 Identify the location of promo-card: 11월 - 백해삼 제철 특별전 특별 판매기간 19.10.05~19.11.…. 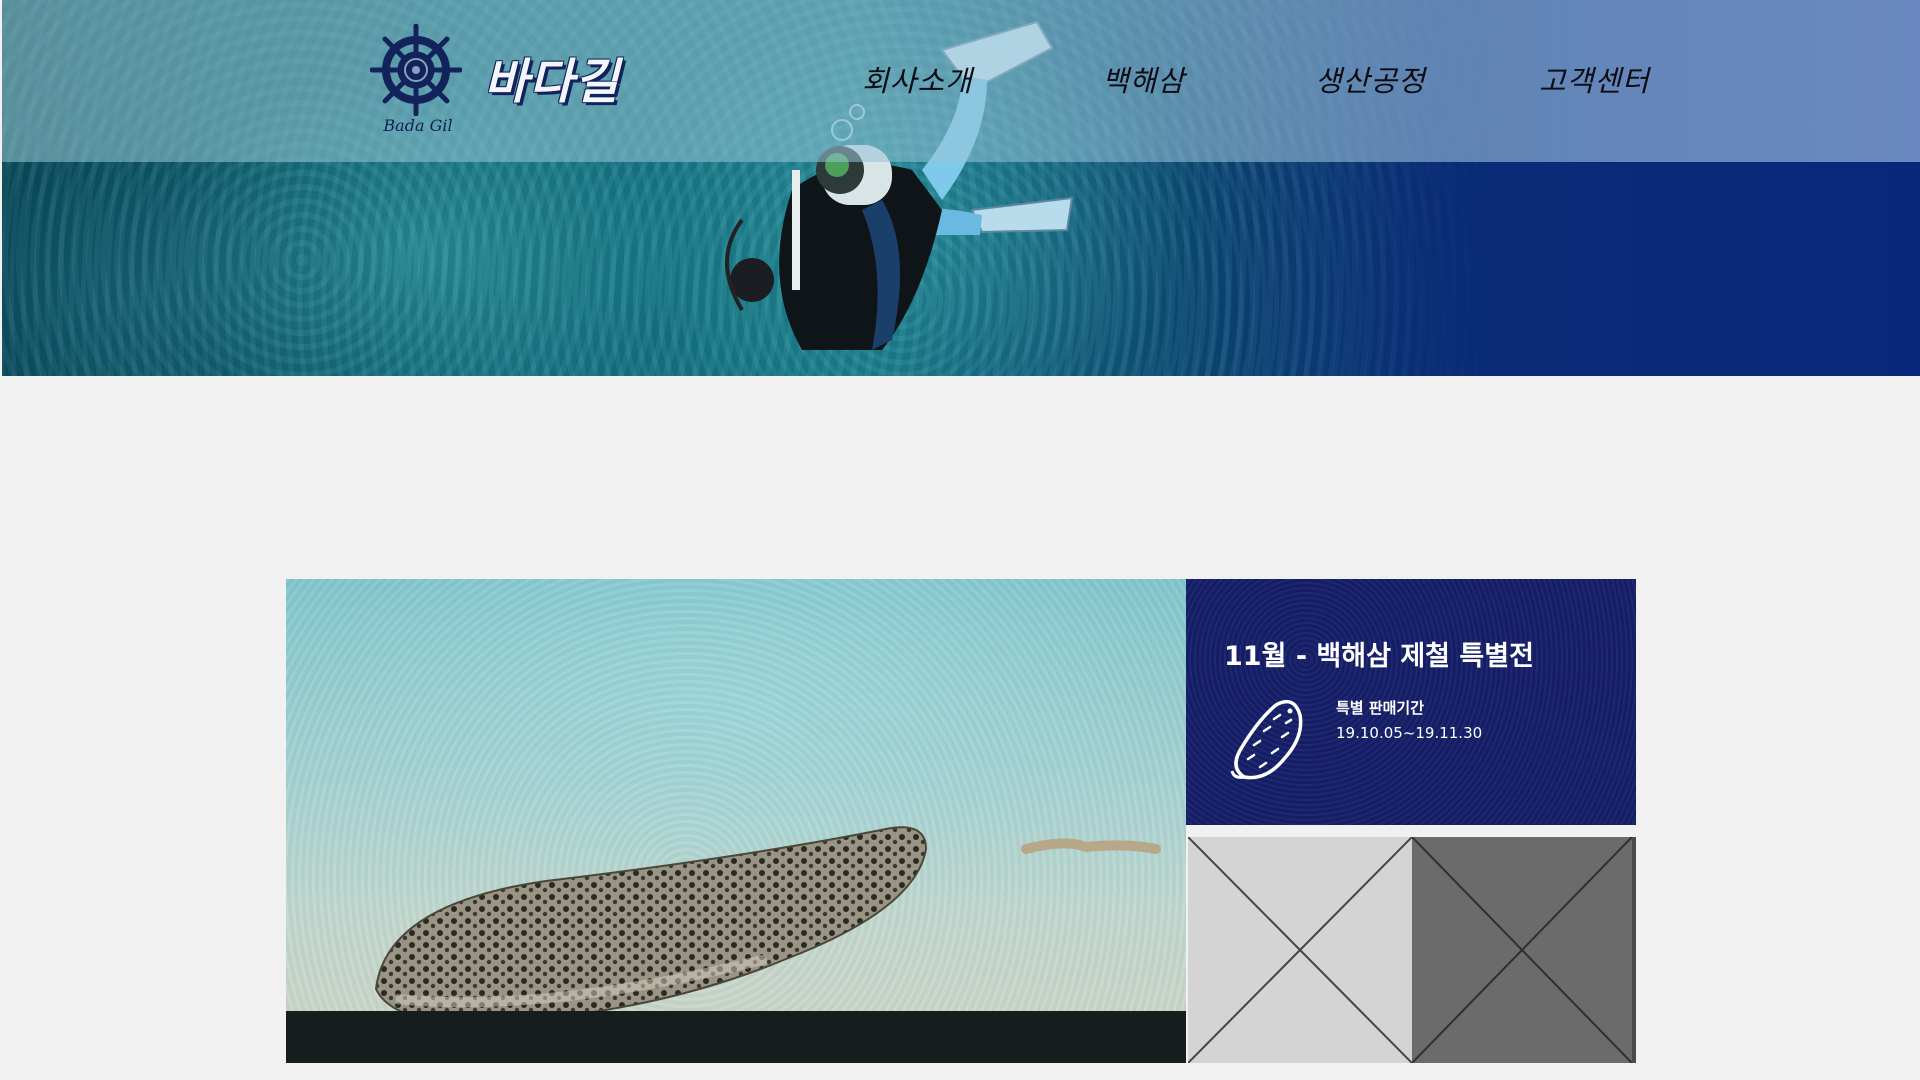
(1411, 702).